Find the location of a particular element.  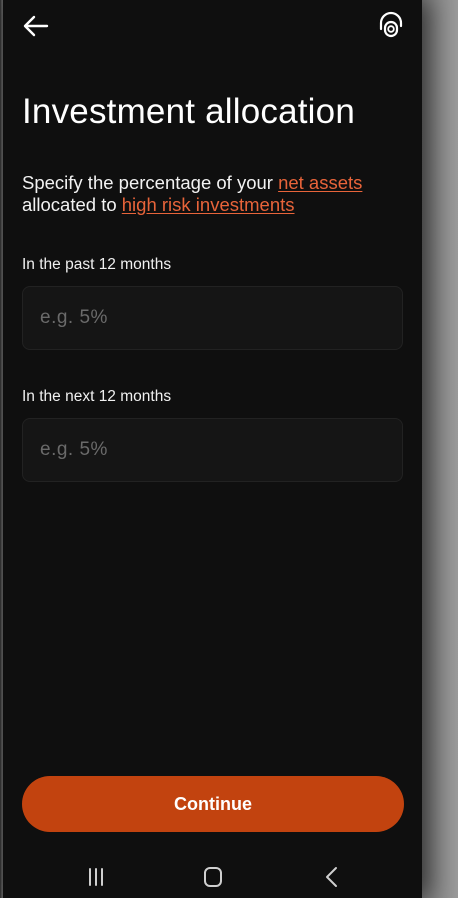

arrow-left-icon is located at coordinates (36, 26).